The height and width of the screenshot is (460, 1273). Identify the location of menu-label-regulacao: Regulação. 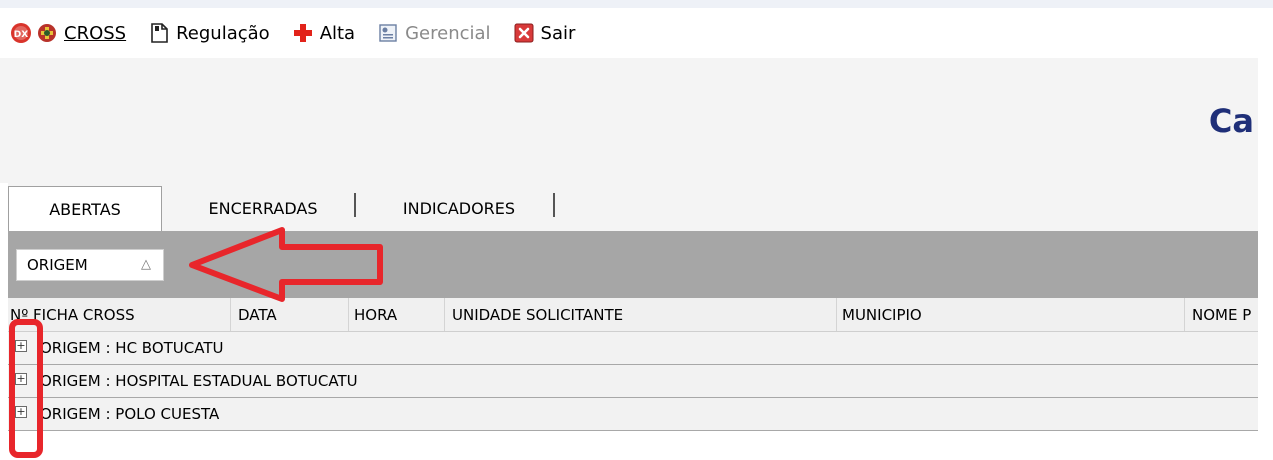
(223, 33).